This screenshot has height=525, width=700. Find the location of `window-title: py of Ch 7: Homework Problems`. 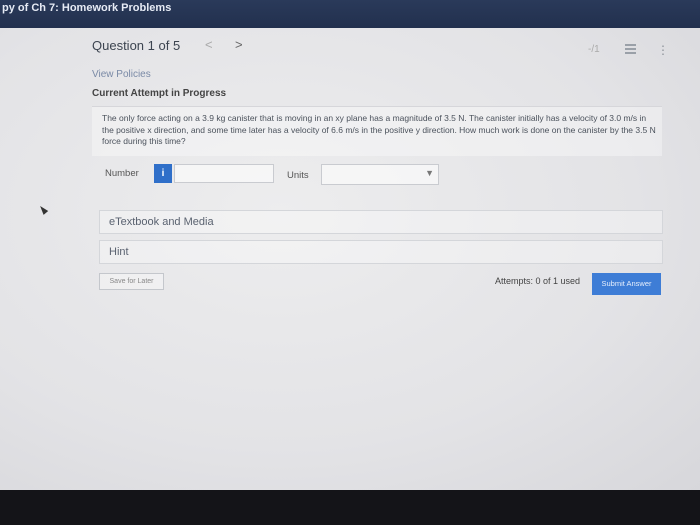

window-title: py of Ch 7: Homework Problems is located at coordinates (87, 8).